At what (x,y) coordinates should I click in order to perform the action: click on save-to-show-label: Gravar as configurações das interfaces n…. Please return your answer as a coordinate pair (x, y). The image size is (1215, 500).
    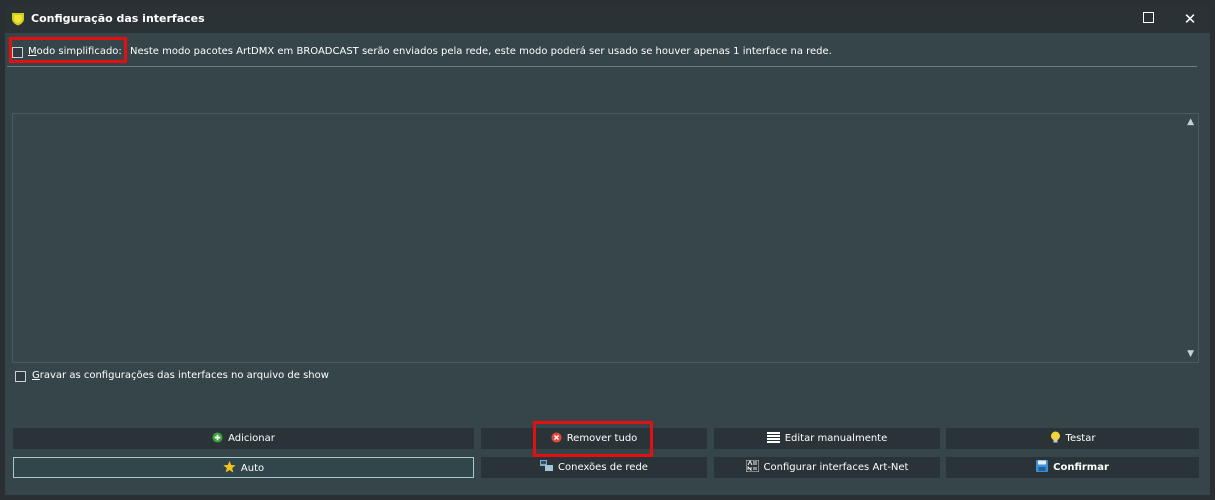
    Looking at the image, I should click on (180, 375).